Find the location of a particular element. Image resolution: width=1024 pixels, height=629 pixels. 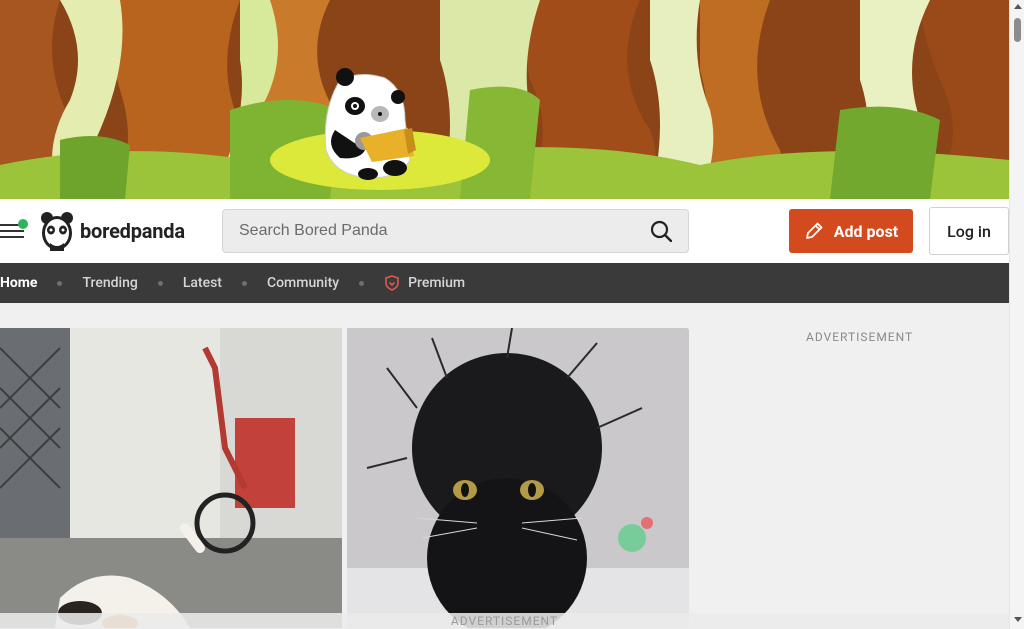

panda-logo-icon is located at coordinates (57, 231).